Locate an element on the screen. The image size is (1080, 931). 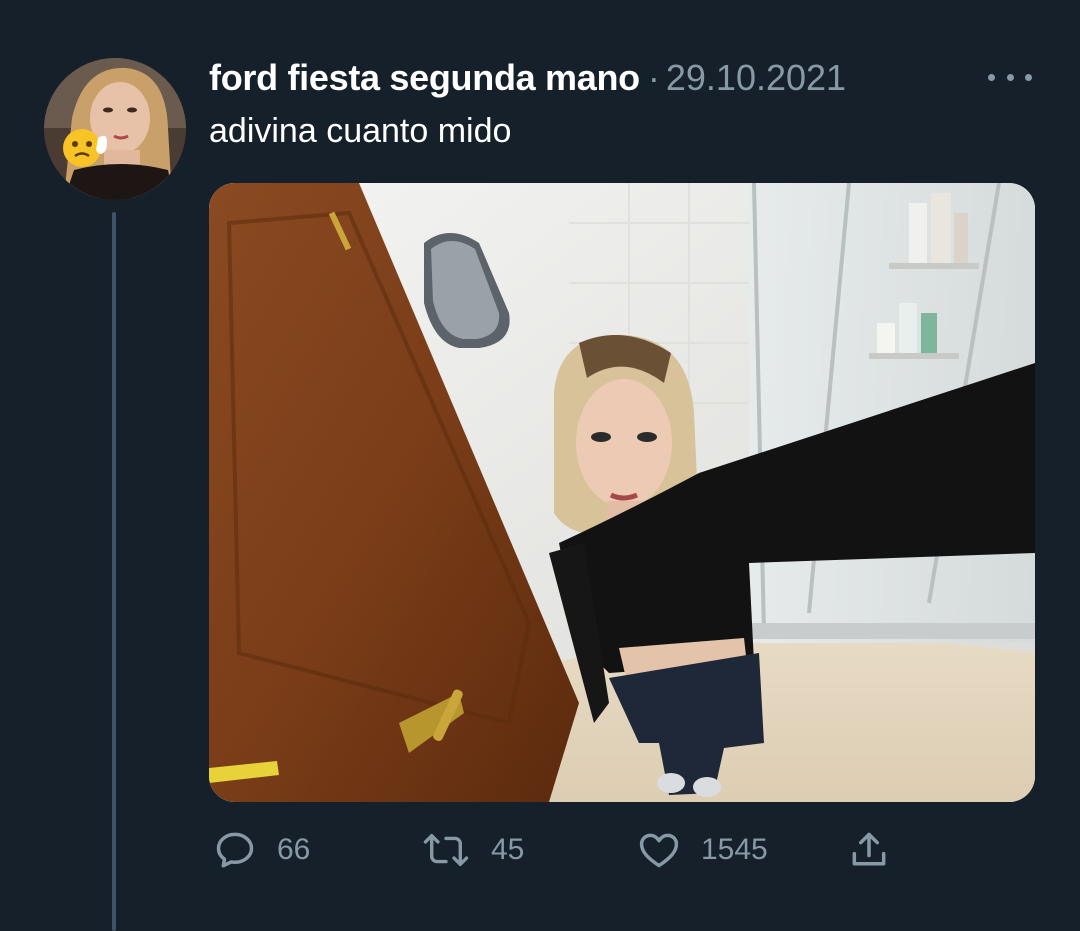
share-upload-icon is located at coordinates (869, 850).